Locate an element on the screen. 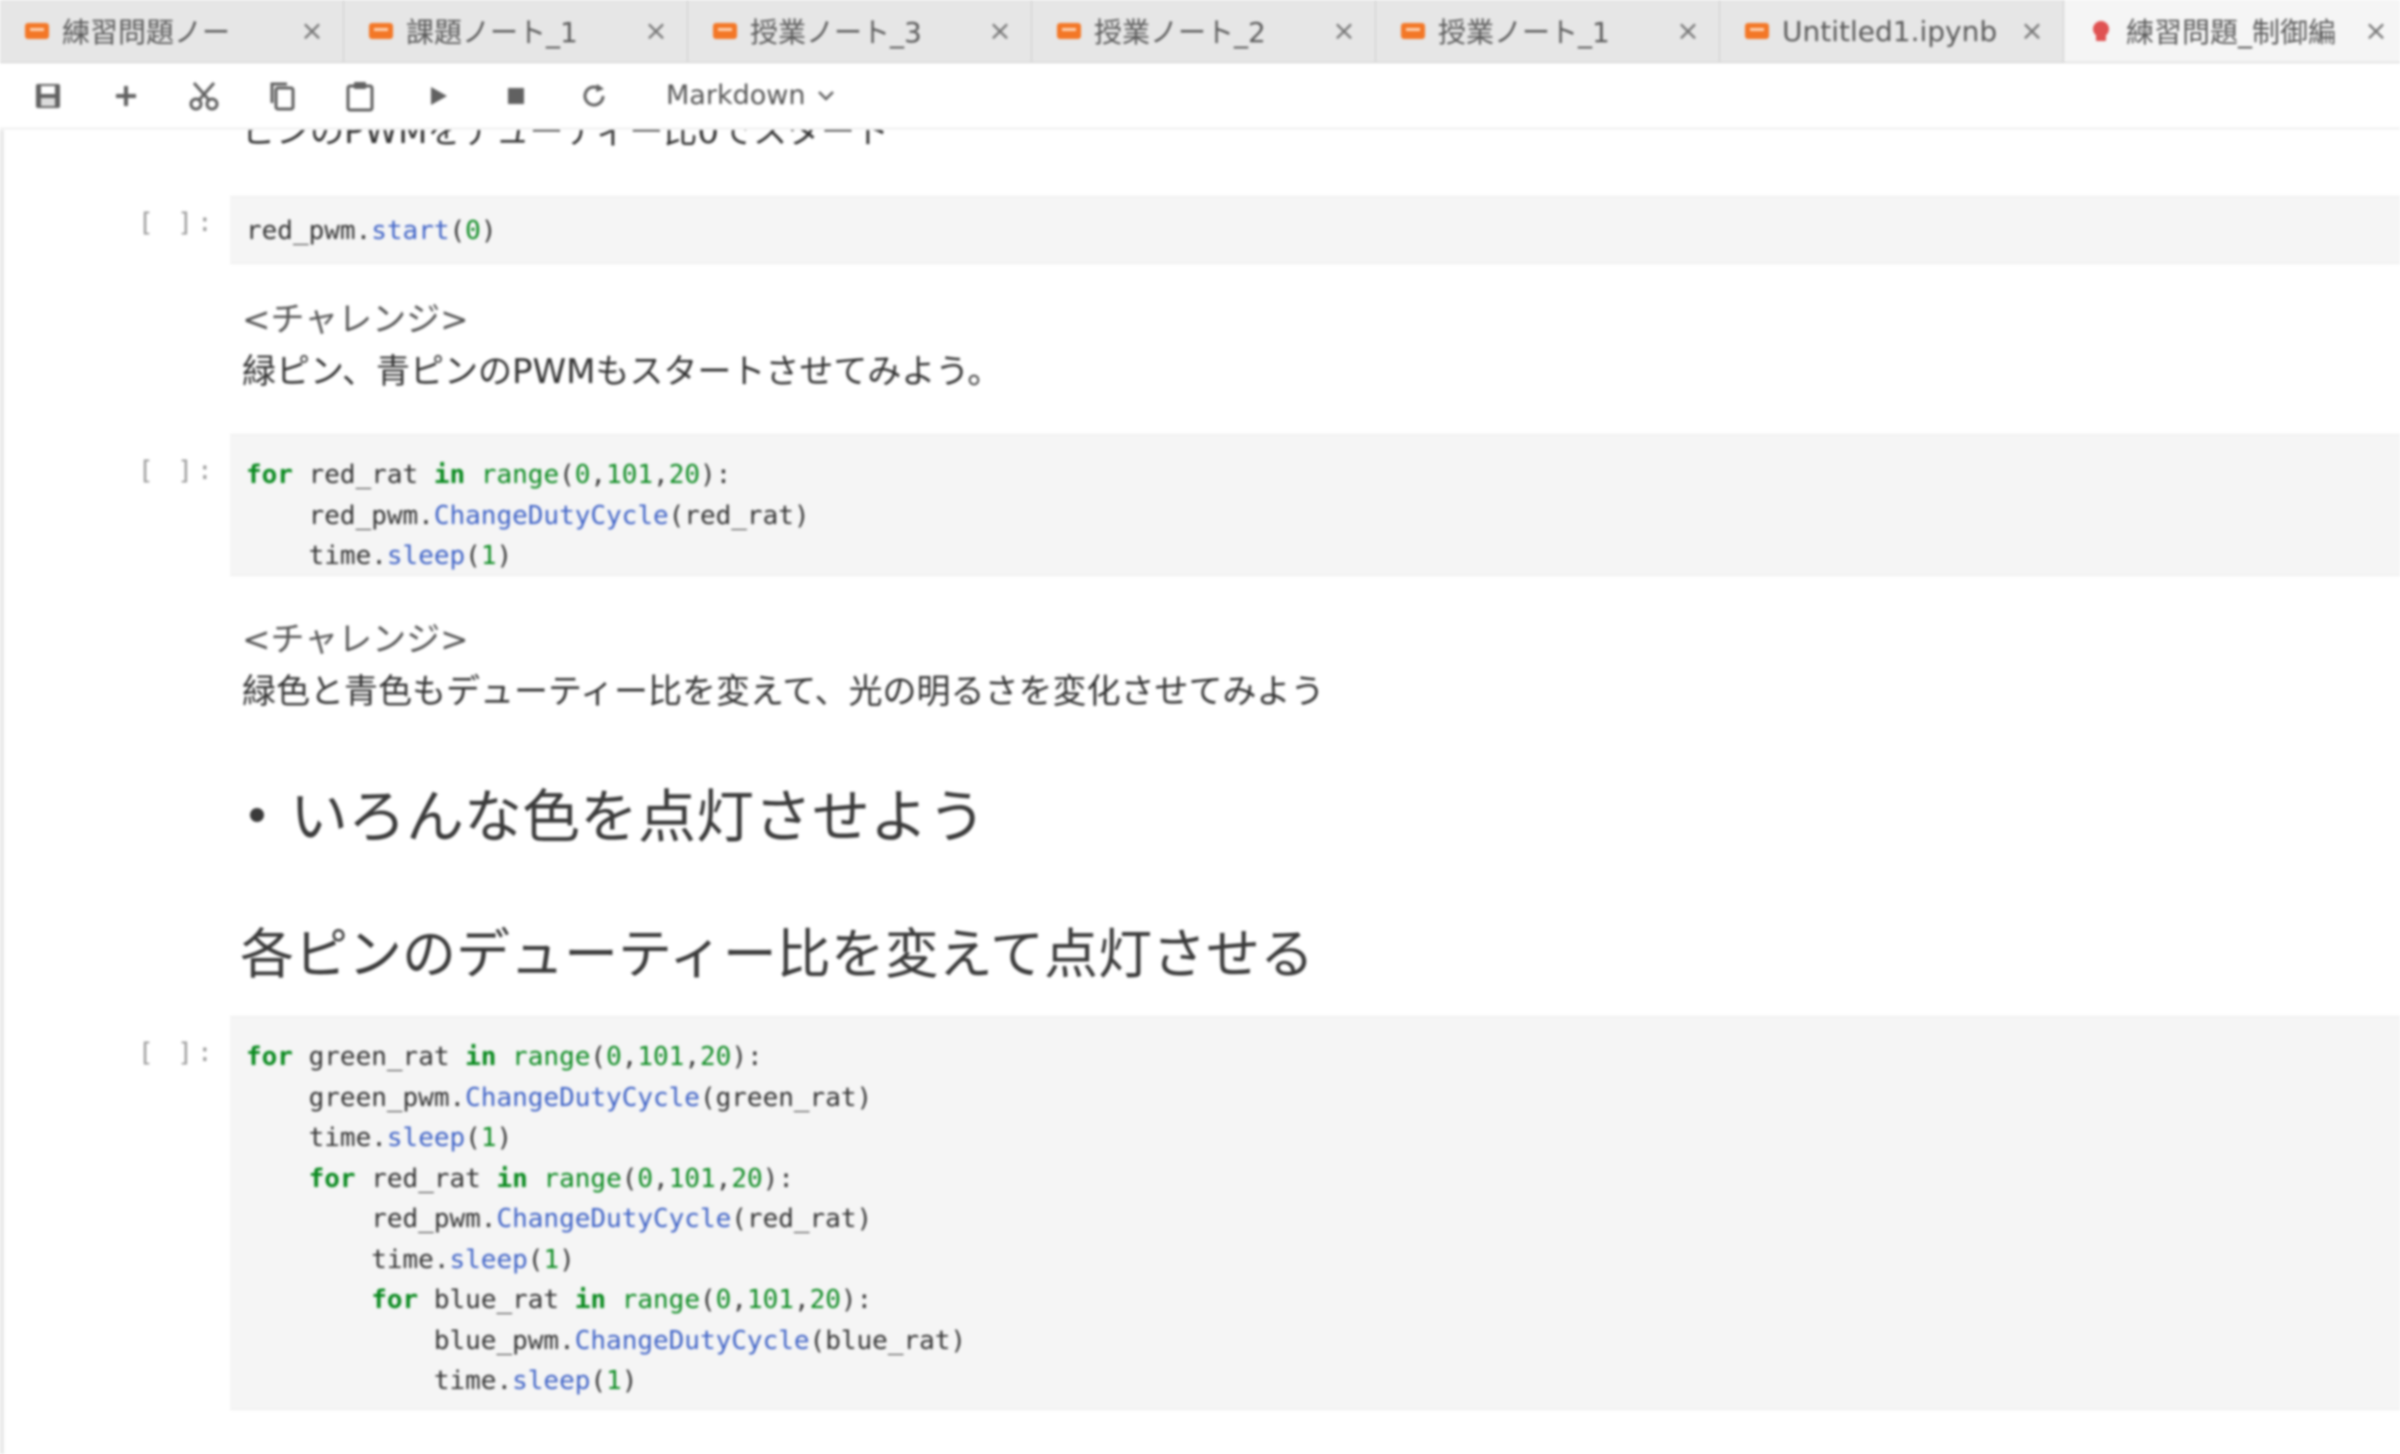 This screenshot has width=2400, height=1454. tab-notebook-1: 練習問題ノー × is located at coordinates (172, 31).